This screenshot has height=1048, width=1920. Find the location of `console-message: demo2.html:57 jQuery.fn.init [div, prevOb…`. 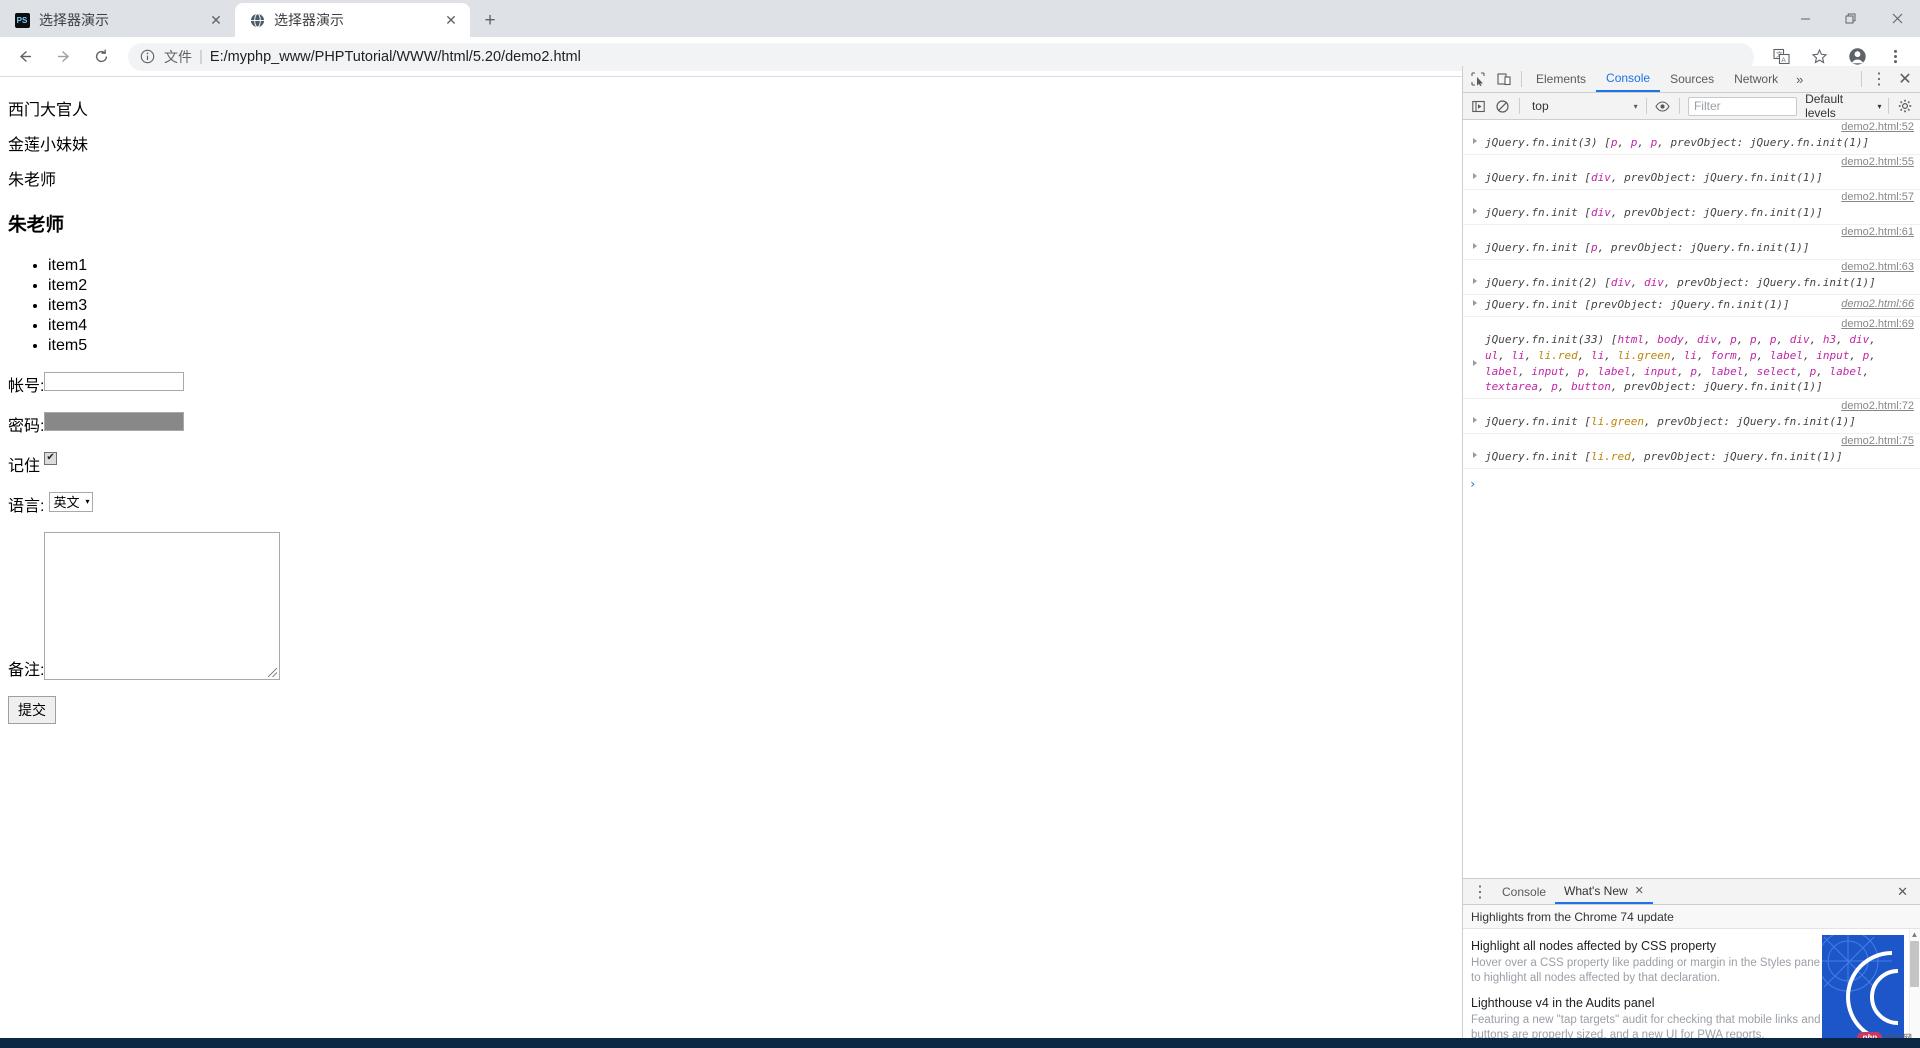

console-message: demo2.html:57 jQuery.fn.init [div, prevOb… is located at coordinates (1691, 207).